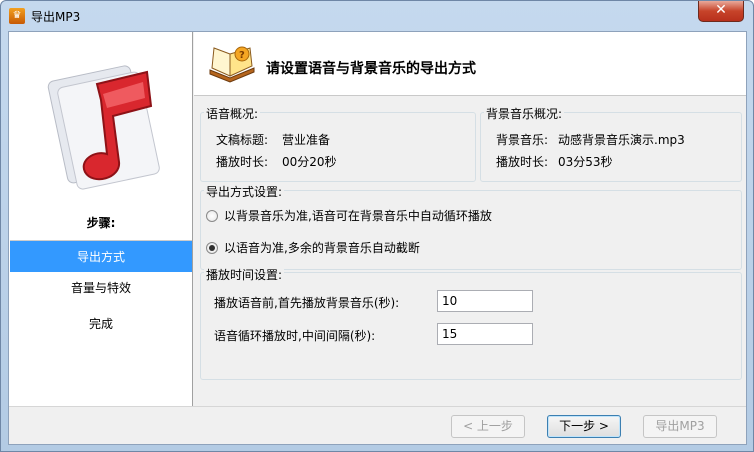 This screenshot has width=754, height=452. I want to click on music-file-value: 动感背景音乐演示.mp3, so click(621, 140).